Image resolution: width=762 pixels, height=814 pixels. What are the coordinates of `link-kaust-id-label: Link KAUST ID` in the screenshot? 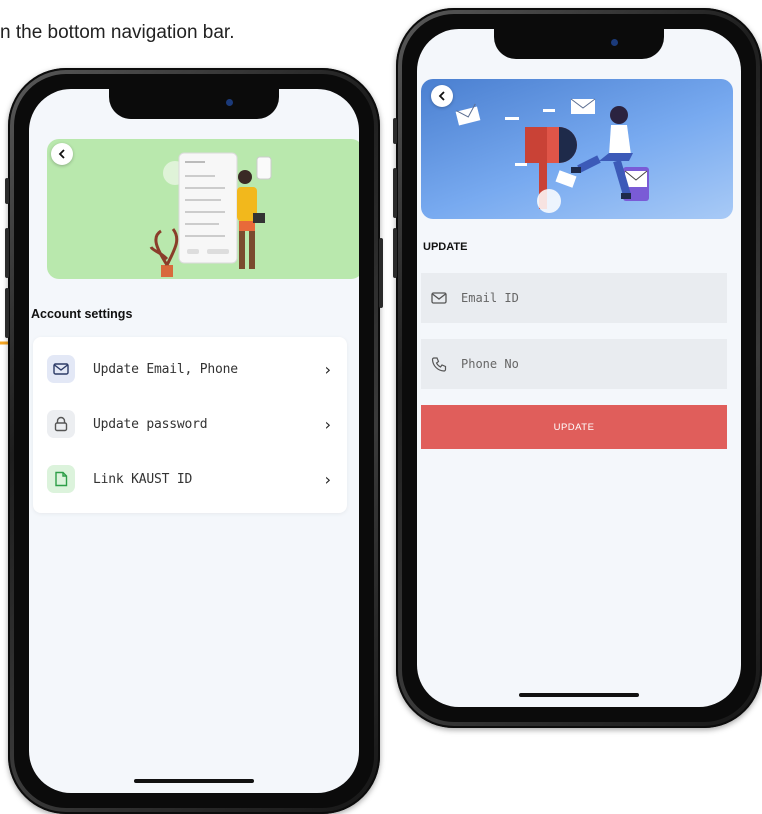 It's located at (143, 479).